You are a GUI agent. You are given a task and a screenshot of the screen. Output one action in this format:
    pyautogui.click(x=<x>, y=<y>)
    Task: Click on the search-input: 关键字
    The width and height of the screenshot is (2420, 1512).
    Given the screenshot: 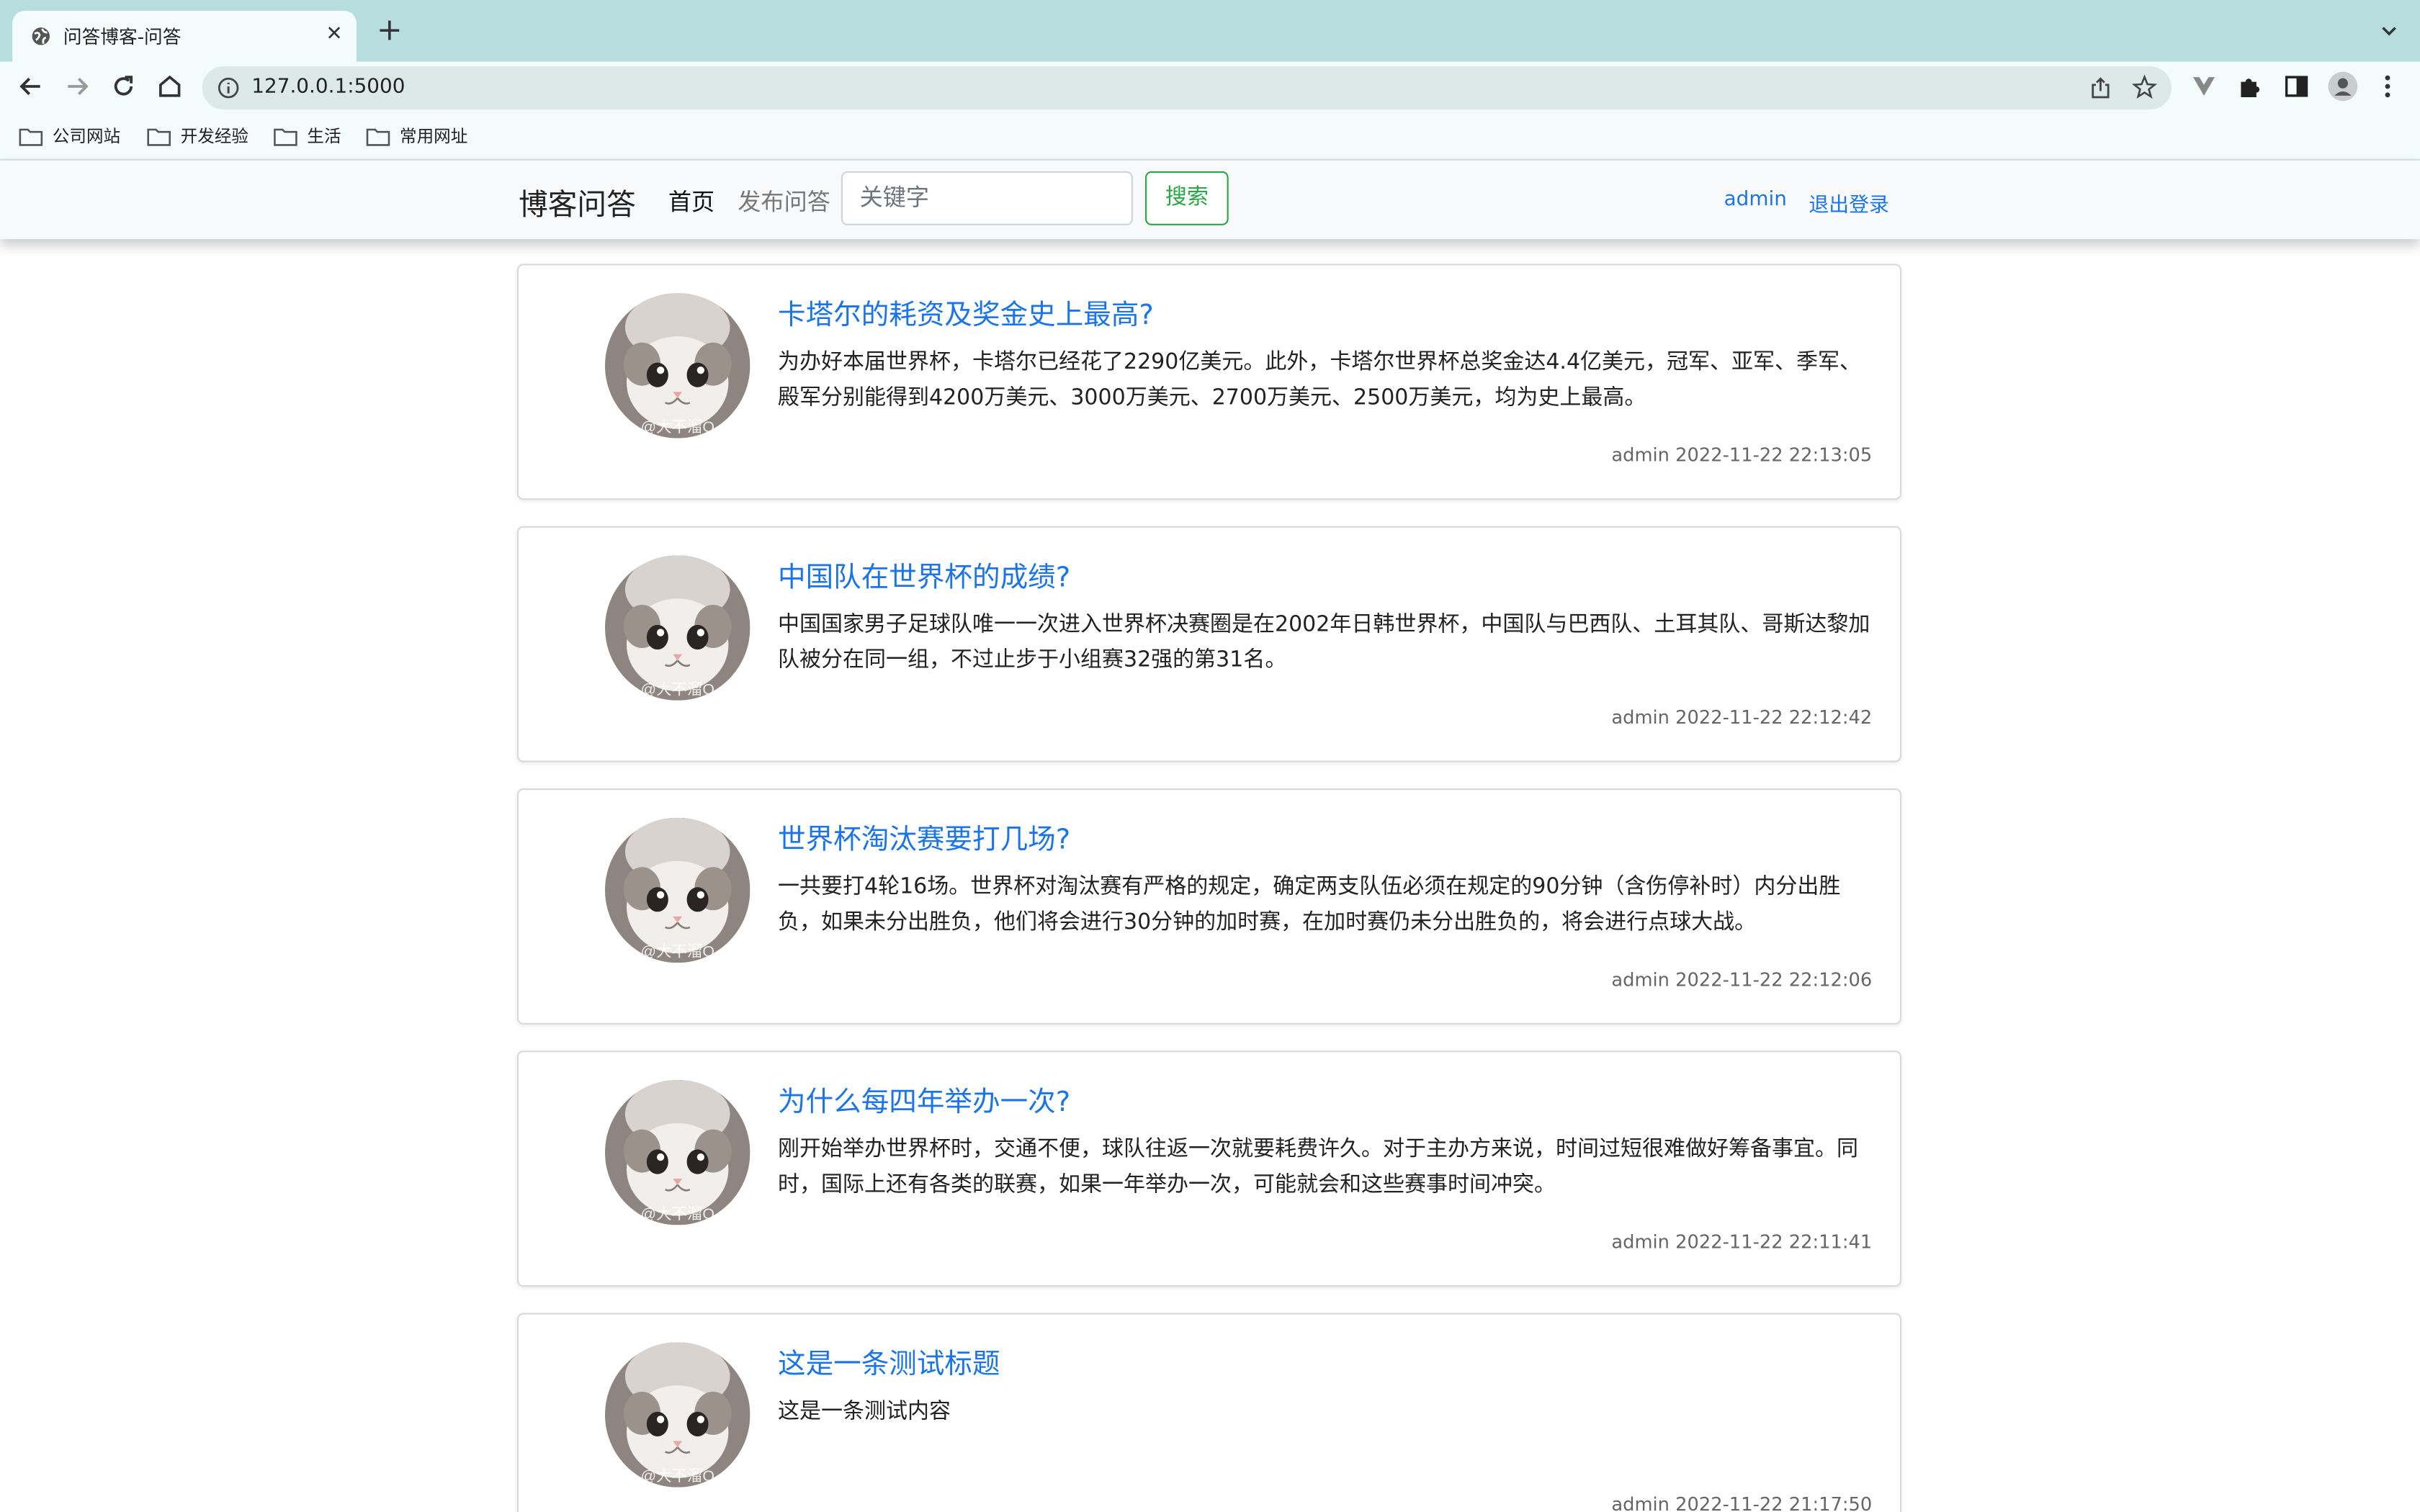 What is the action you would take?
    pyautogui.click(x=987, y=198)
    